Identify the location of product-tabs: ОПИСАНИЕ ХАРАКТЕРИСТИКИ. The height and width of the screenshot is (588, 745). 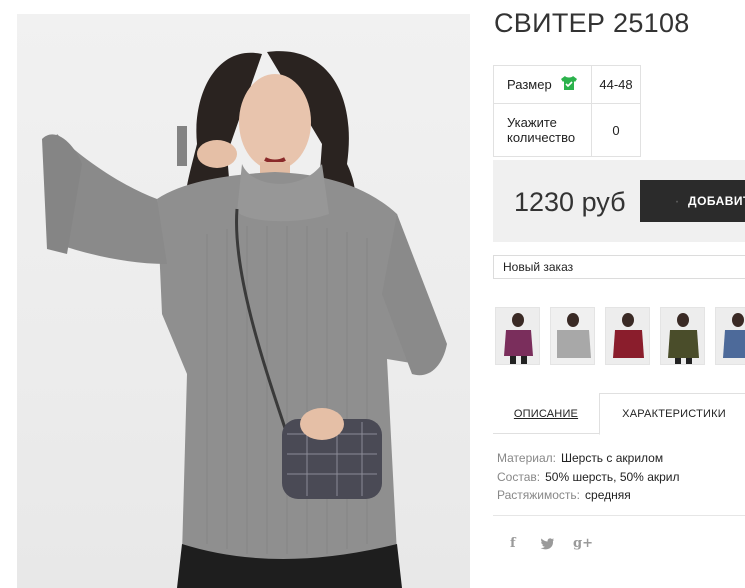
(619, 414).